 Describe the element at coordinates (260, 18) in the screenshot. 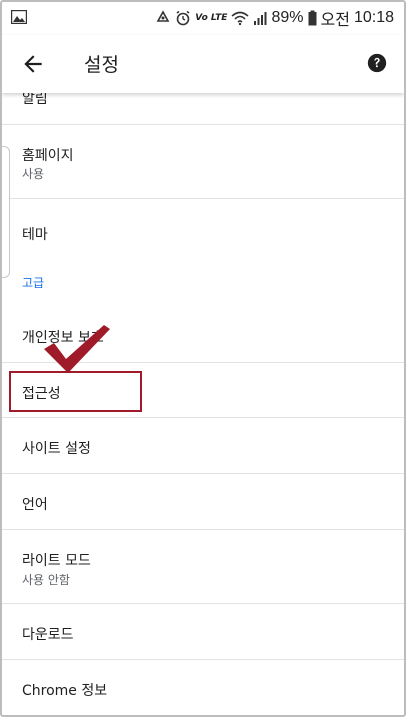

I see `signal-icon` at that location.